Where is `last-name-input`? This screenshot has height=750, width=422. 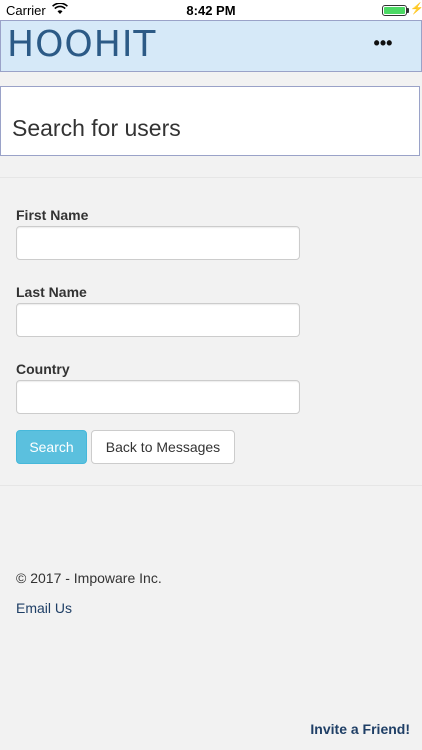
last-name-input is located at coordinates (158, 320).